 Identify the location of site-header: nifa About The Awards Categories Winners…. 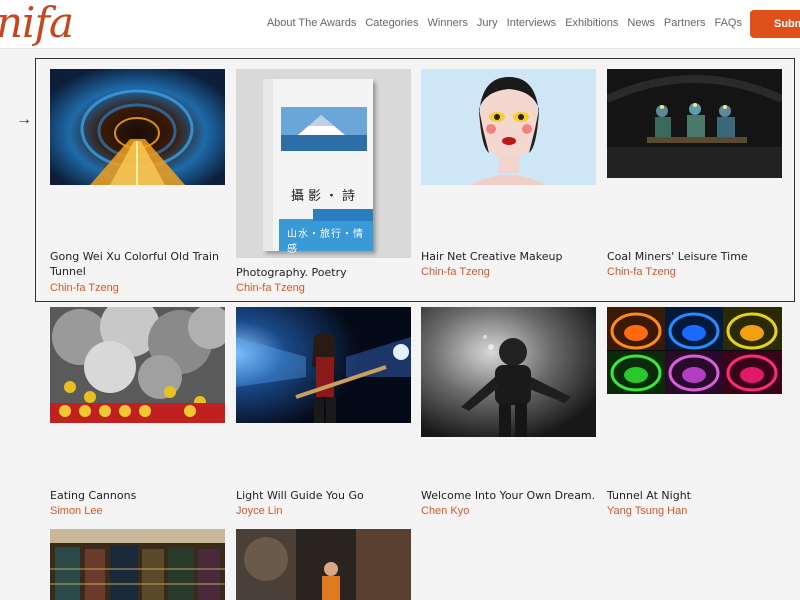
(400, 24).